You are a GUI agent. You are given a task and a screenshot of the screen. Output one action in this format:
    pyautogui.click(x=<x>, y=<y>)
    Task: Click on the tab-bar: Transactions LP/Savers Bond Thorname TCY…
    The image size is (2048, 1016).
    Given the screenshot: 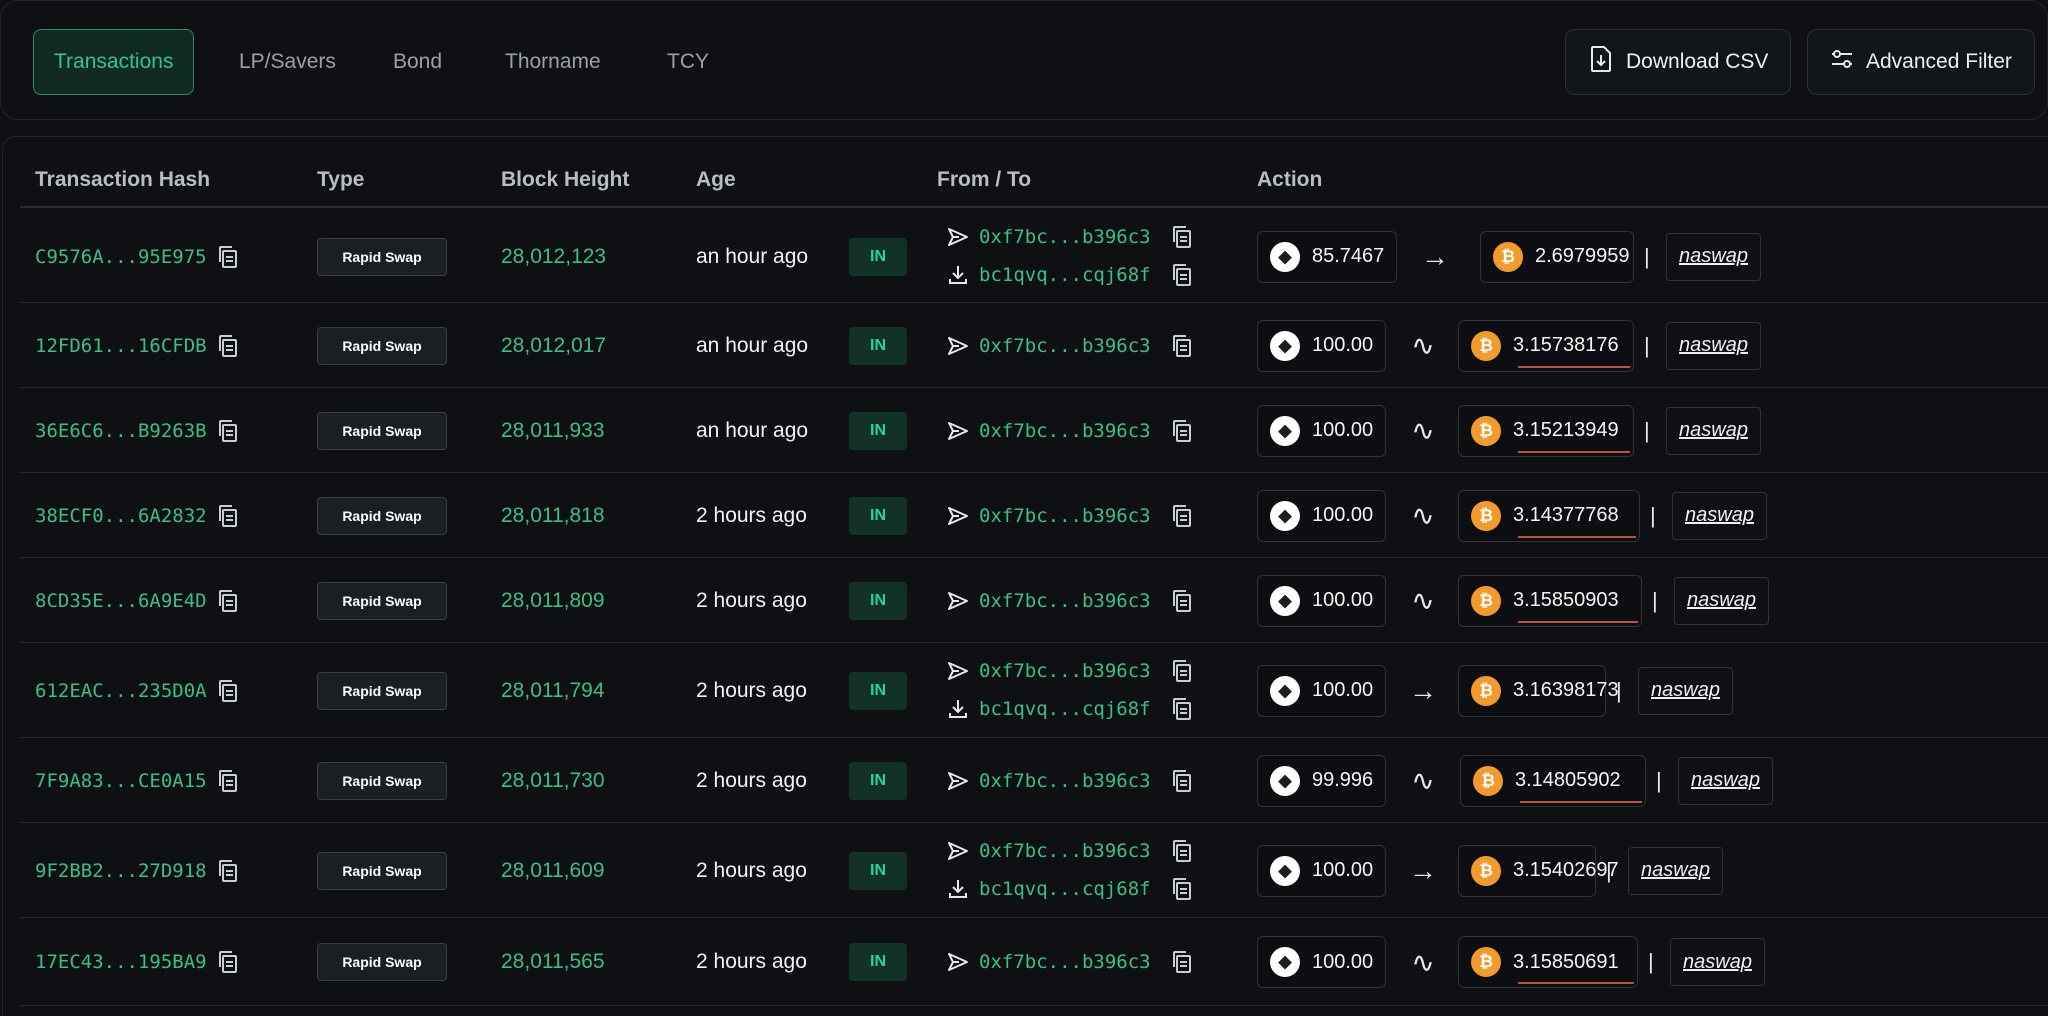 What is the action you would take?
    pyautogui.click(x=1024, y=60)
    